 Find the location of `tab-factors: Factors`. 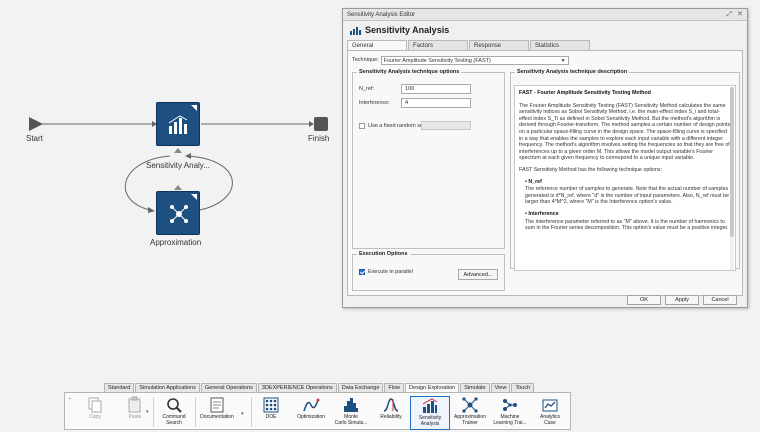

tab-factors: Factors is located at coordinates (438, 45).